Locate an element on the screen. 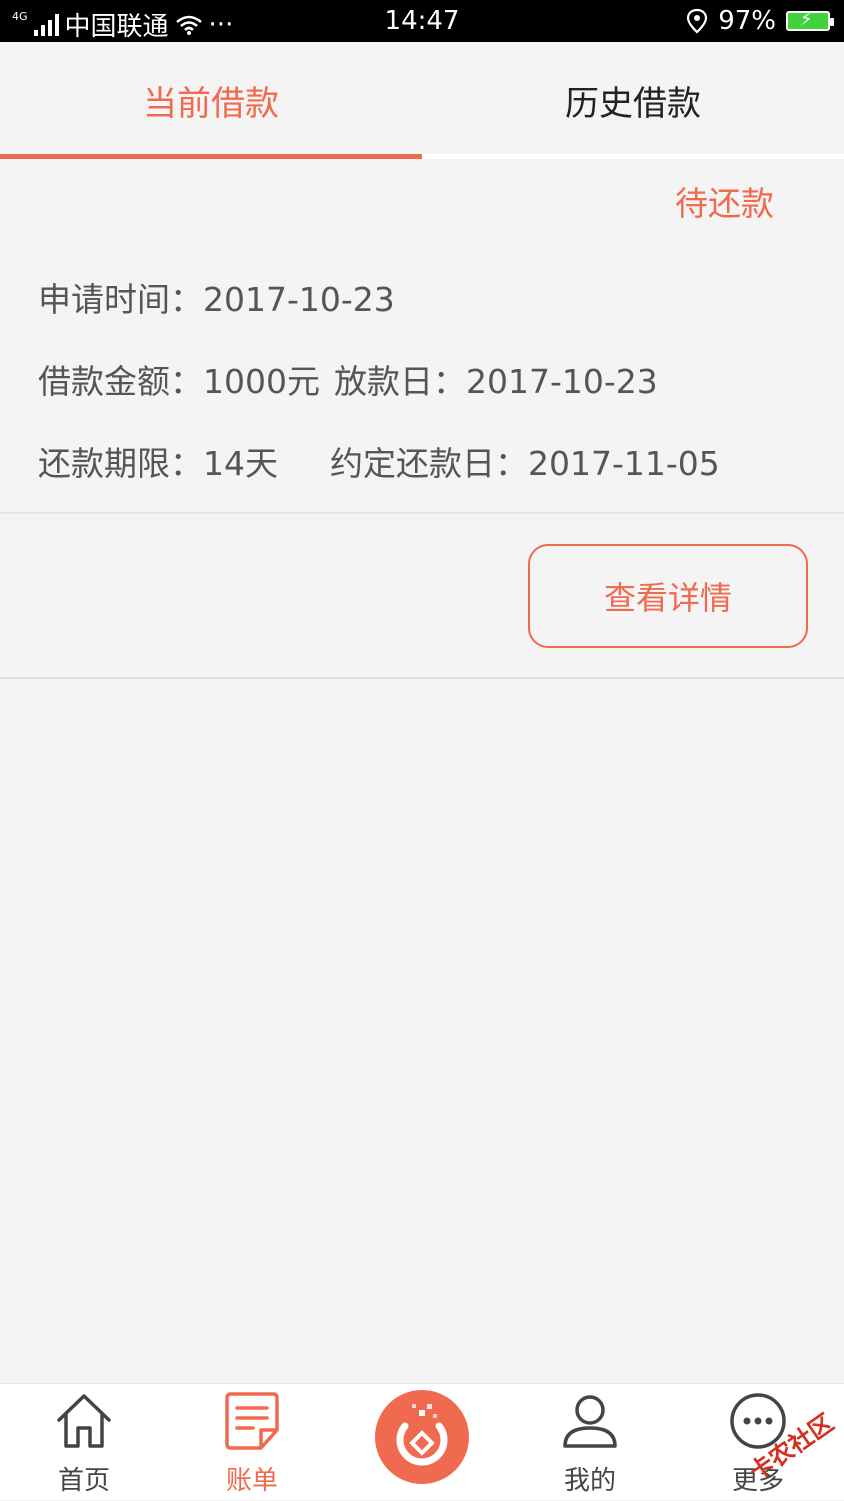  user-icon is located at coordinates (590, 1421).